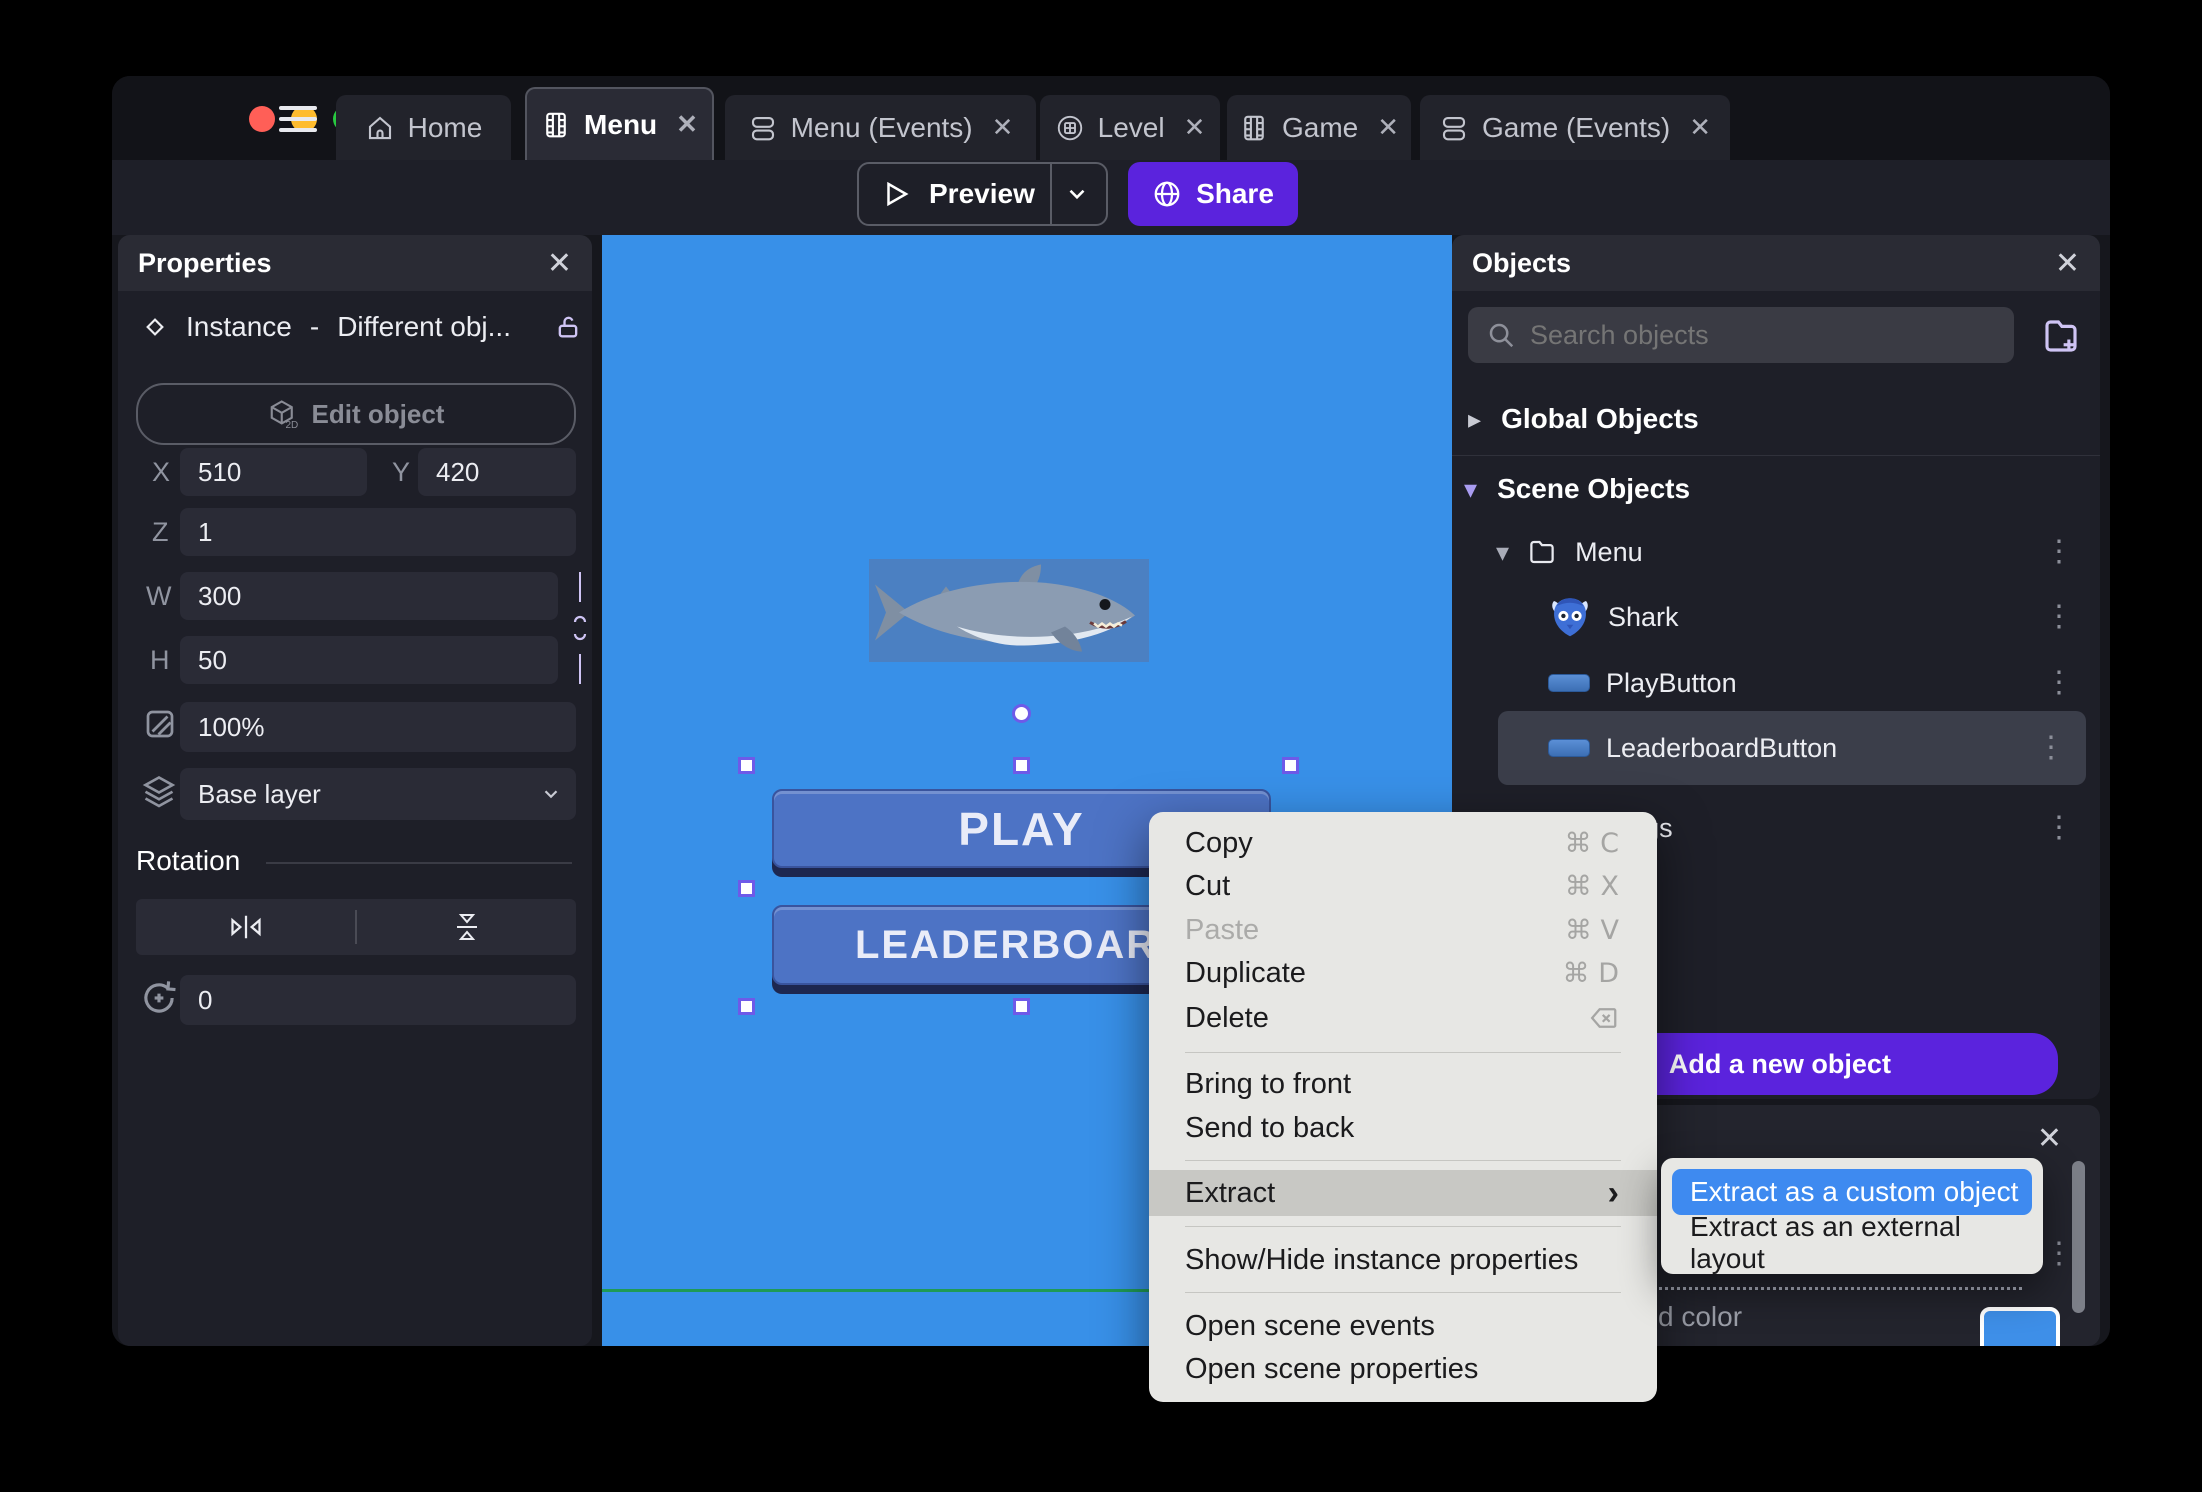  Describe the element at coordinates (160, 997) in the screenshot. I see `rotate-angle-icon` at that location.